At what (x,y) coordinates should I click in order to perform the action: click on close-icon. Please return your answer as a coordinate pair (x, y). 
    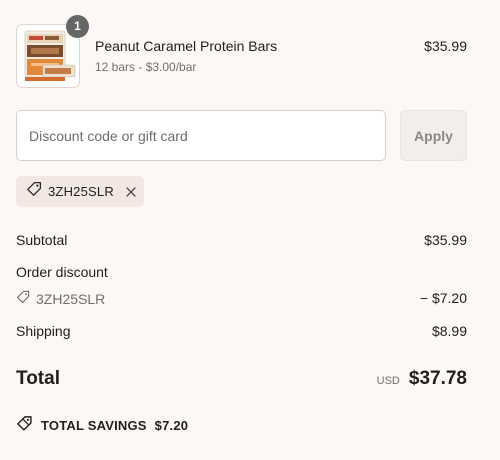
    Looking at the image, I should click on (131, 192).